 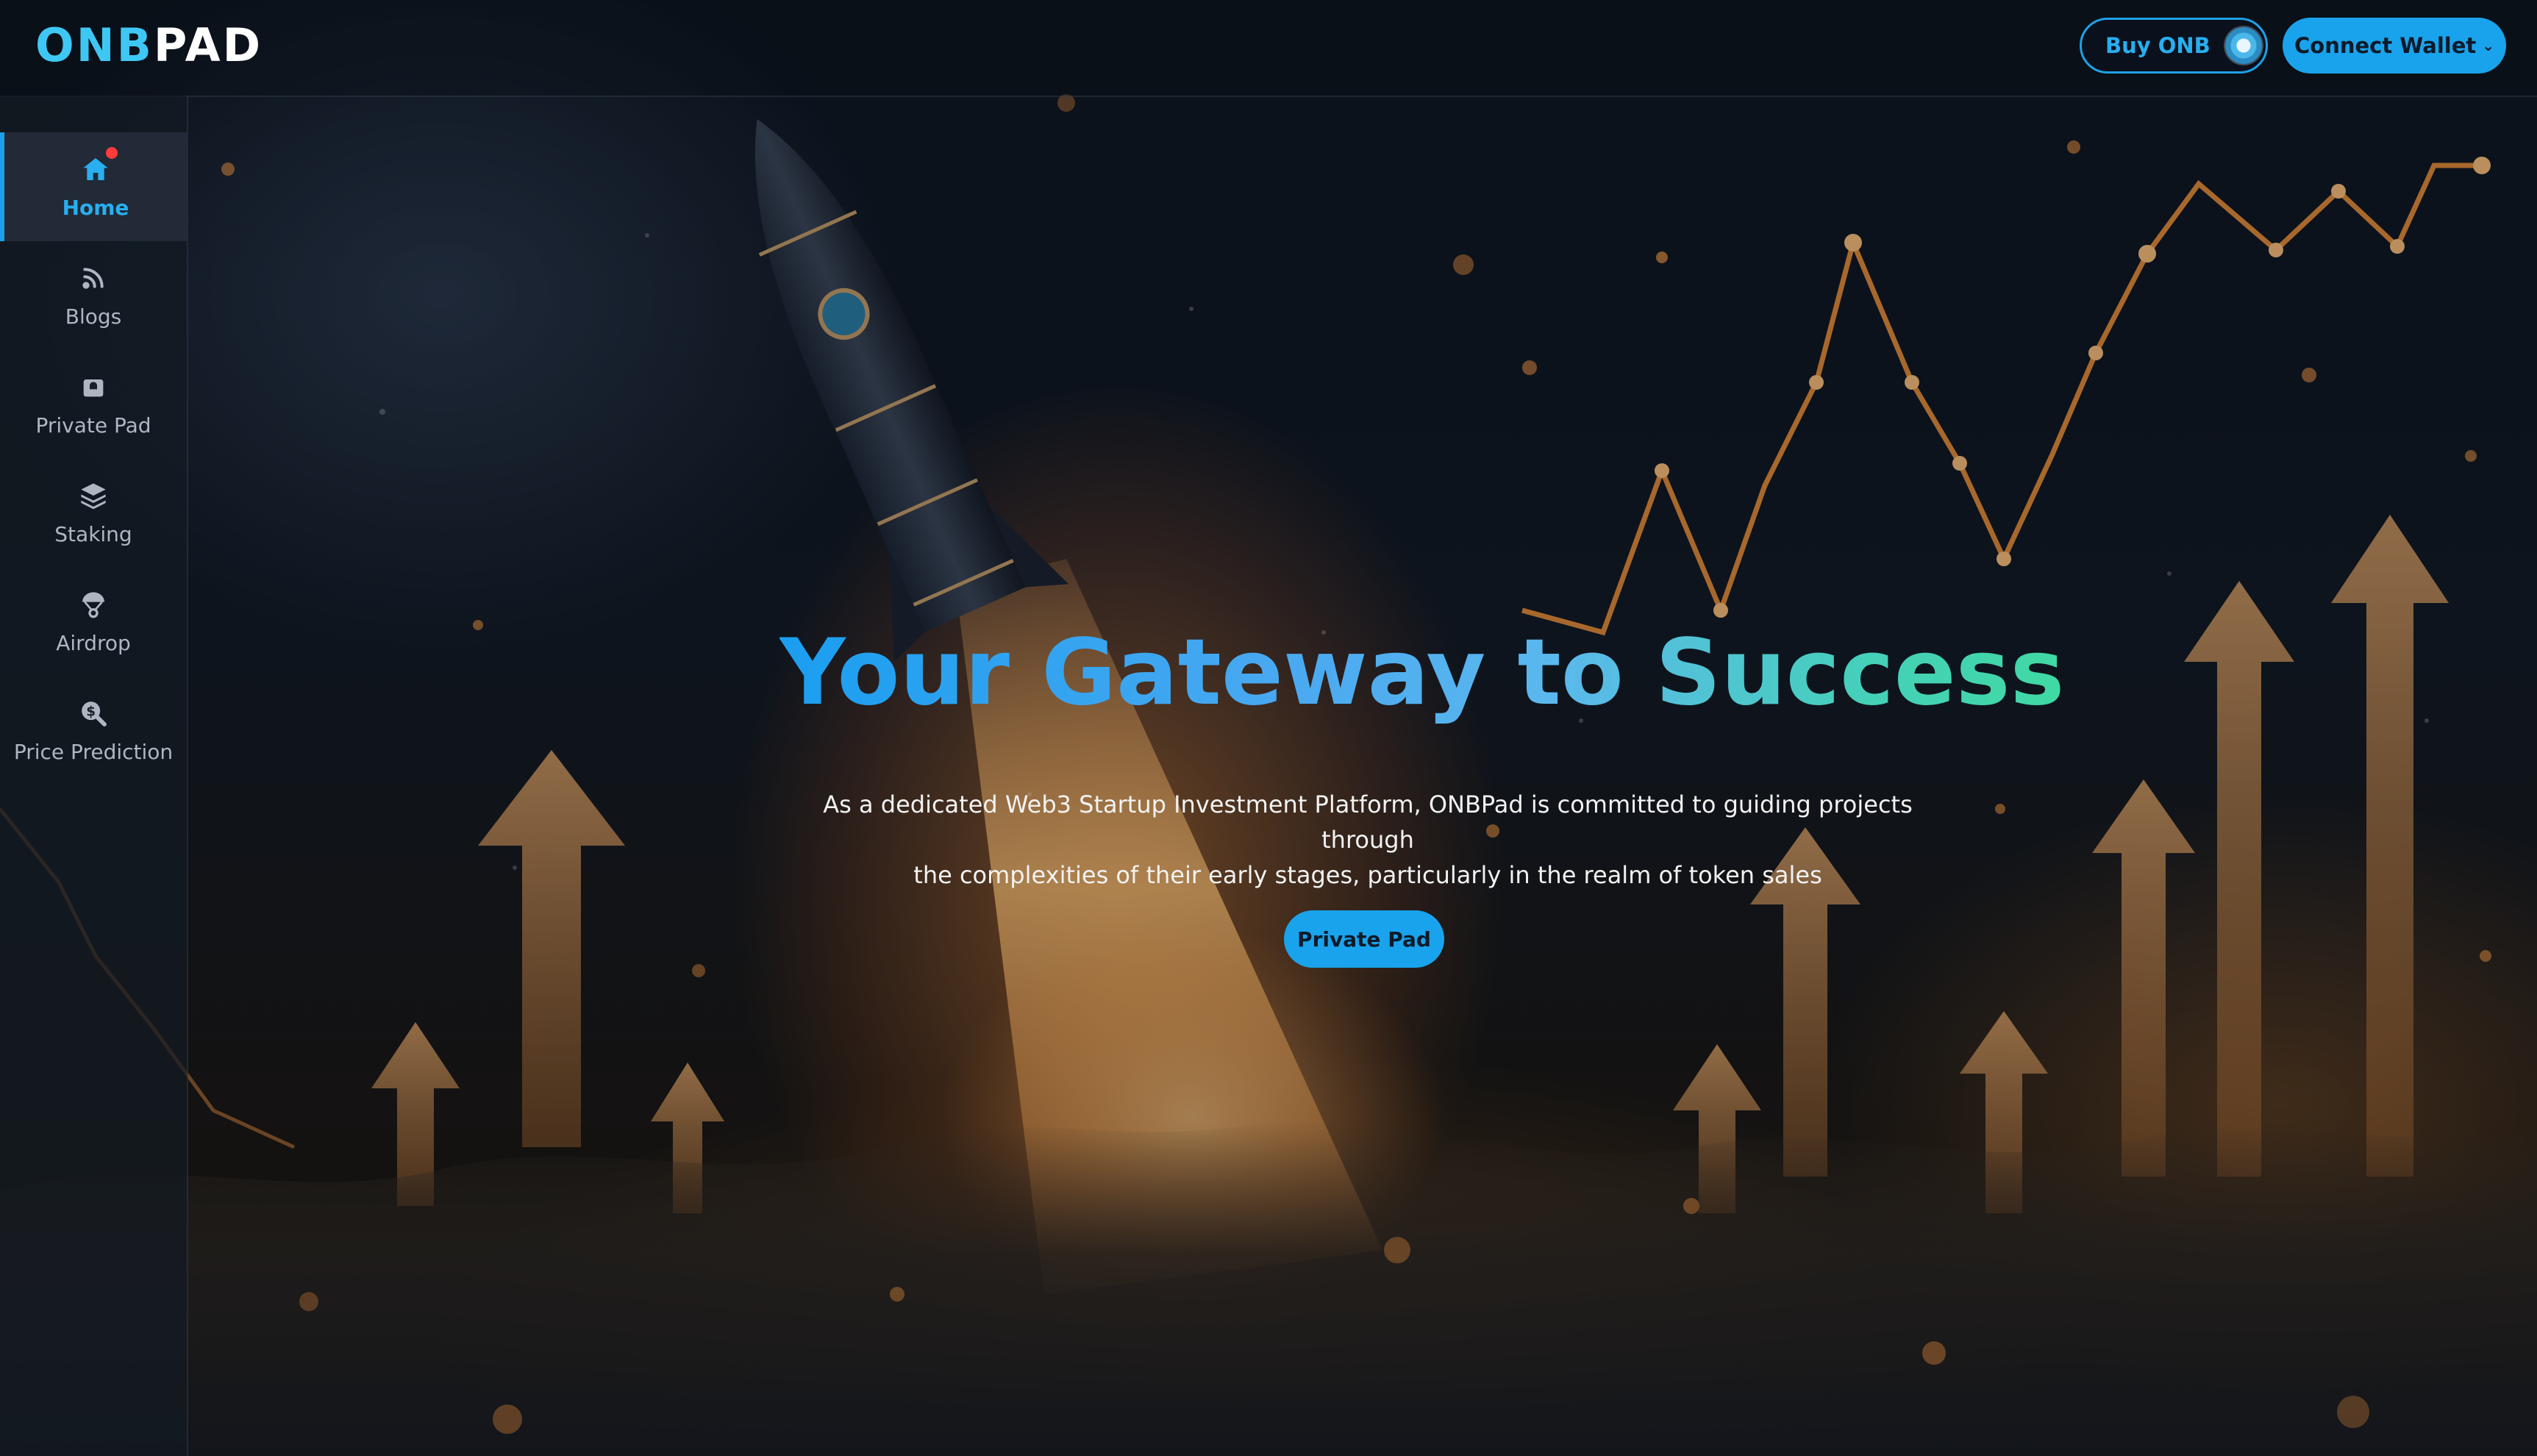 I want to click on top-header: ONBPAD Buy ONB Connect Wallet ⌄, so click(x=1268, y=48).